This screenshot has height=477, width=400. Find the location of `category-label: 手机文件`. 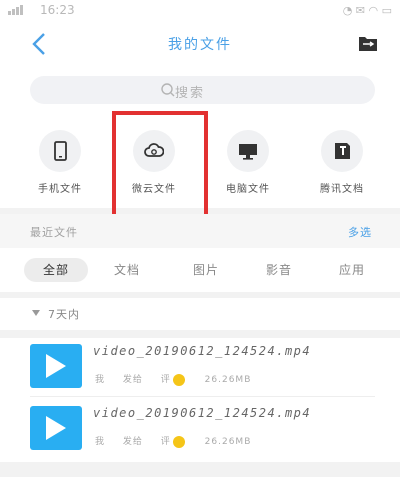

category-label: 手机文件 is located at coordinates (60, 189).